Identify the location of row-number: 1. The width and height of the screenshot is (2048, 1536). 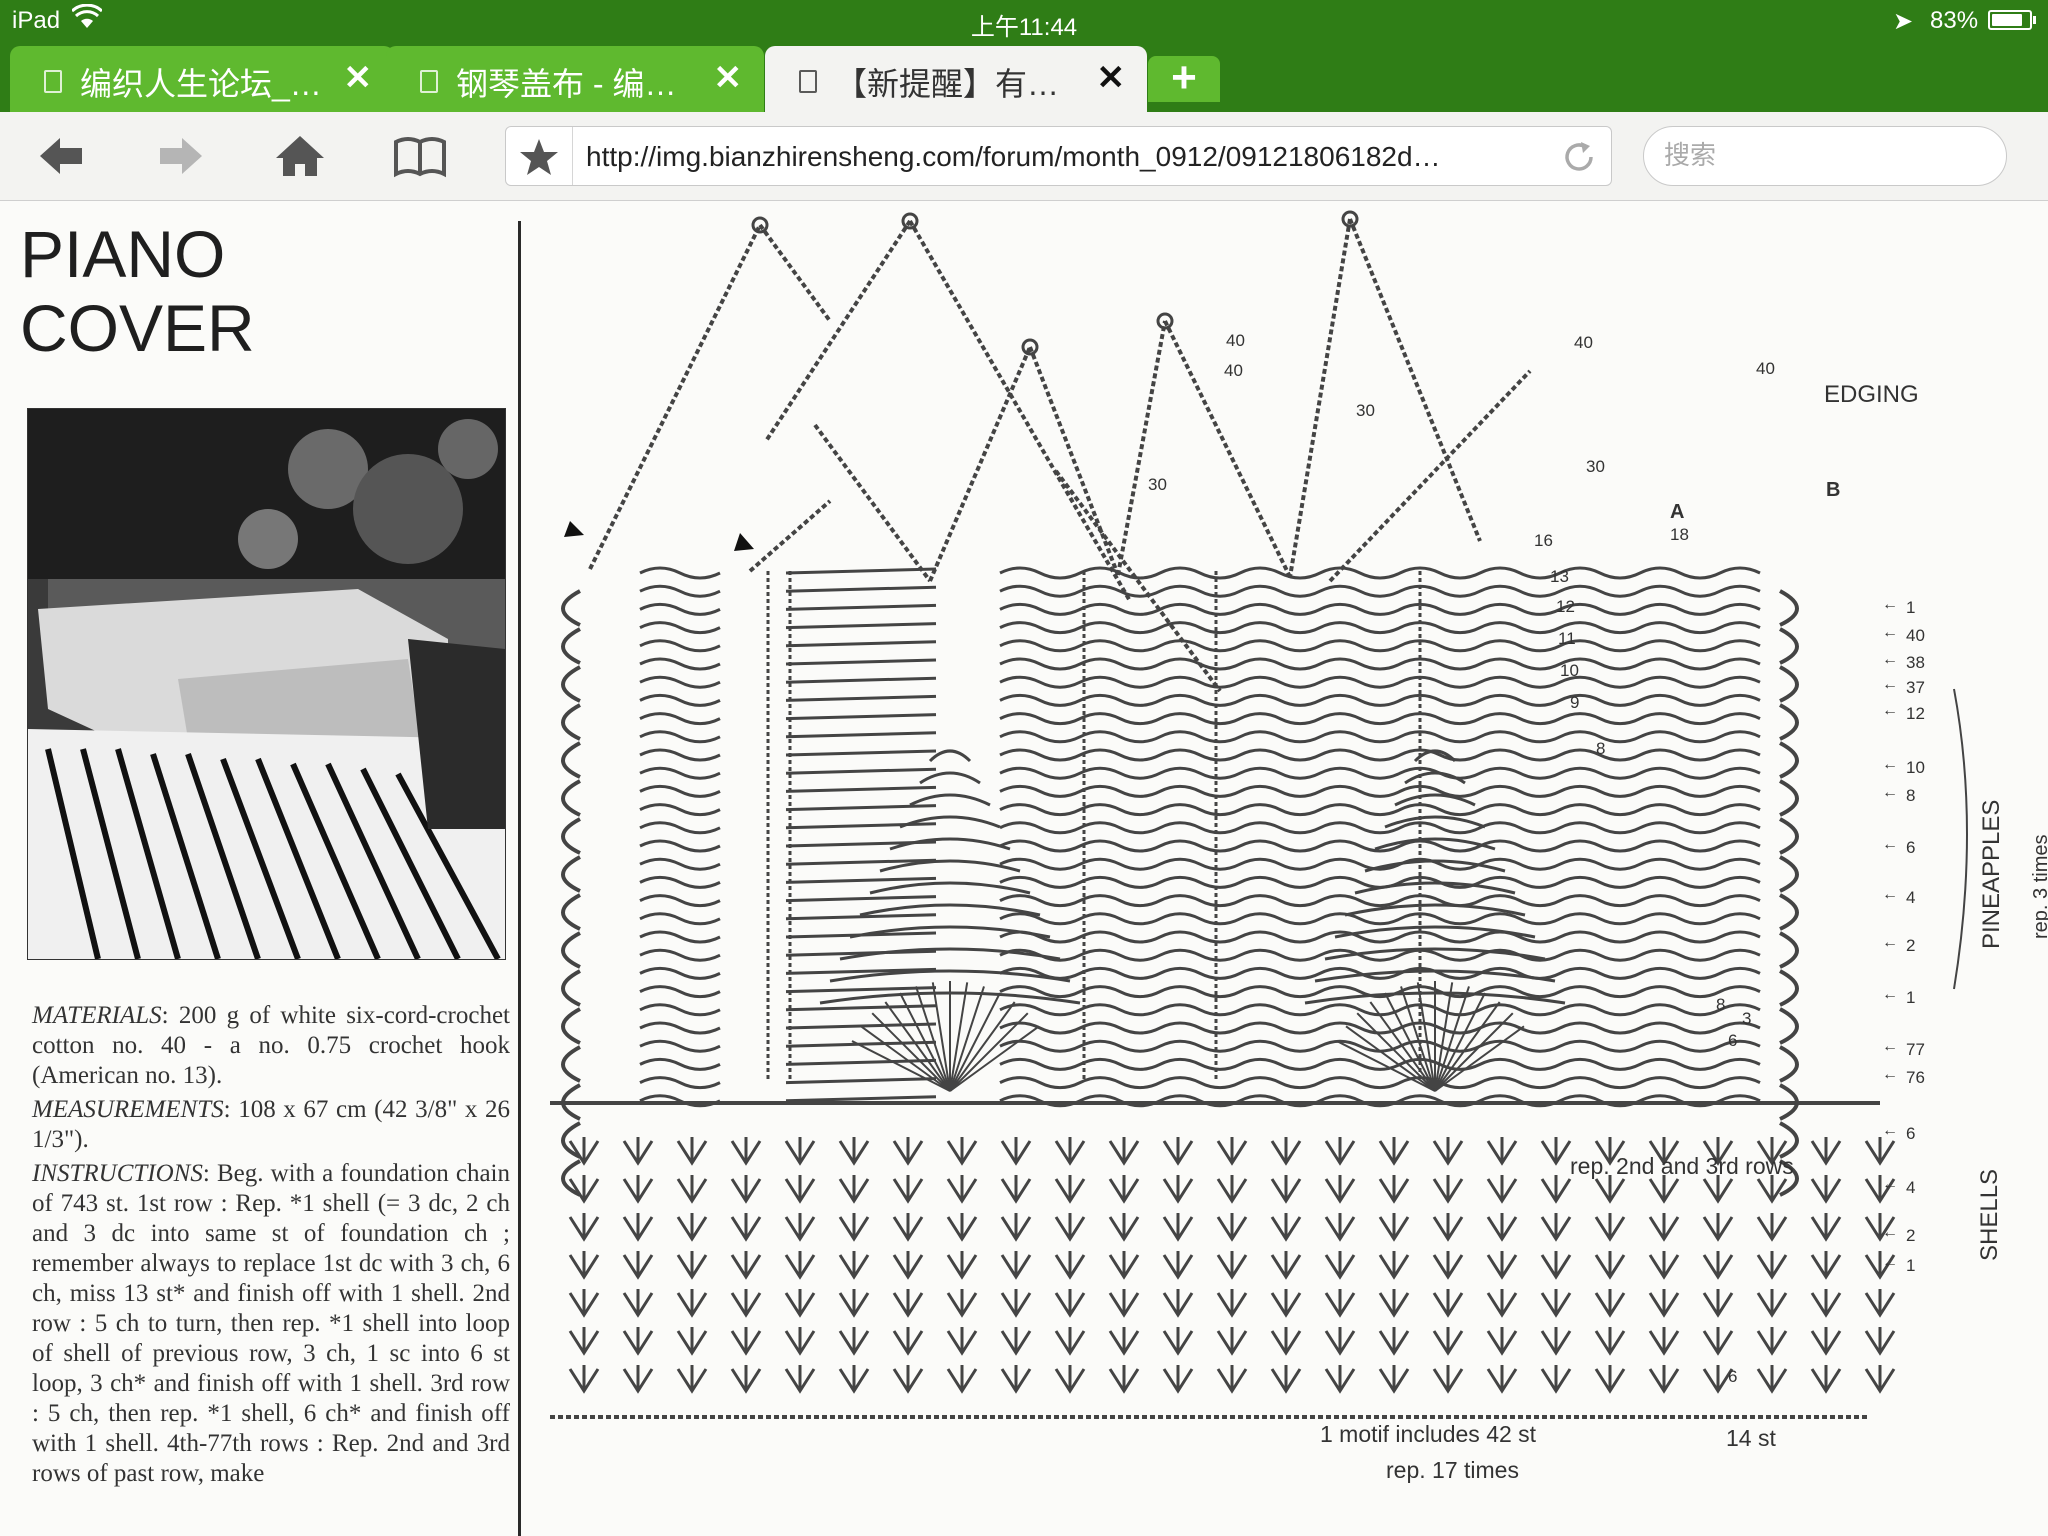
(1911, 607).